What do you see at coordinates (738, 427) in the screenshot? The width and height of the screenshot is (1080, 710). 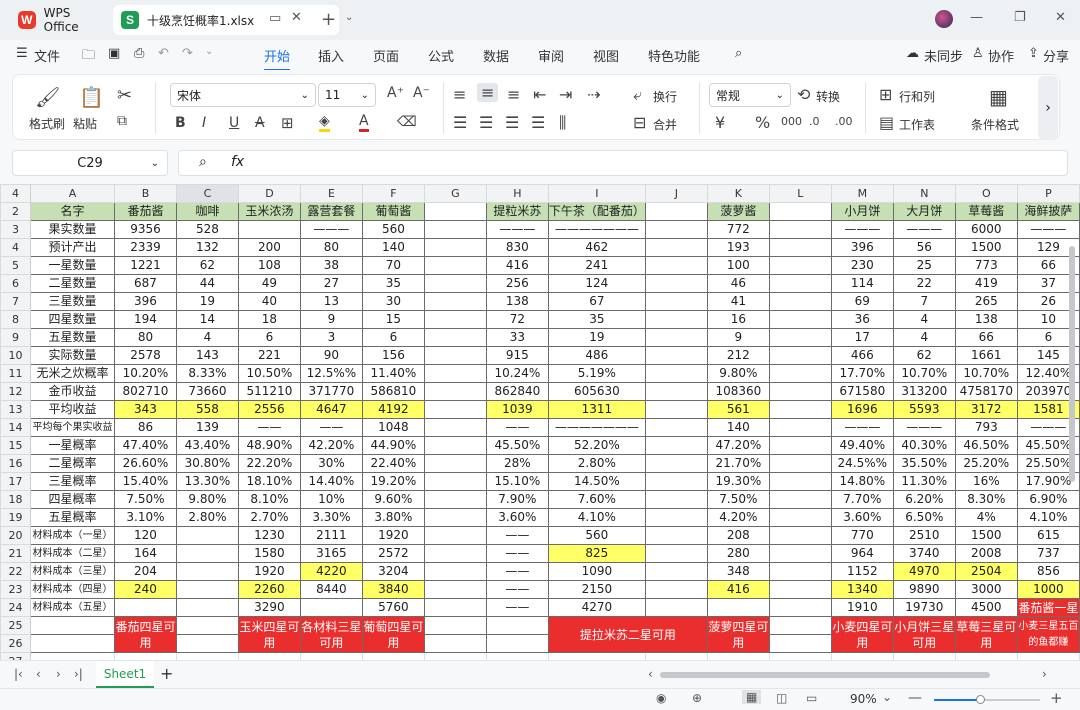 I see `cell-K14: 140` at bounding box center [738, 427].